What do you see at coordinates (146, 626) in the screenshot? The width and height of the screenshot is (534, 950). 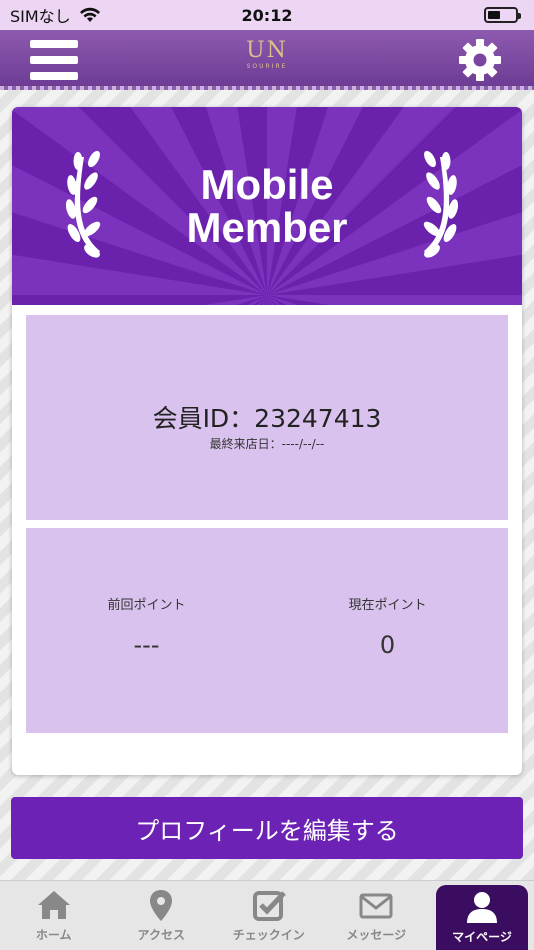 I see `previous-points: 前回ポイント ---` at bounding box center [146, 626].